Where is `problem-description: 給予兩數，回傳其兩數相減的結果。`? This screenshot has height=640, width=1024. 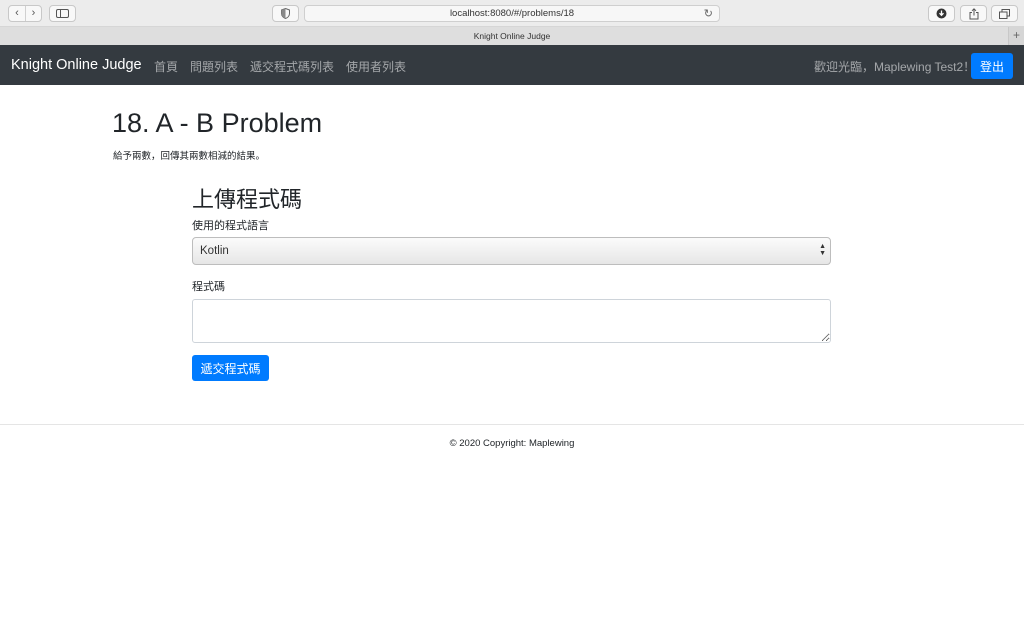
problem-description: 給予兩數，回傳其兩數相減的結果。 is located at coordinates (189, 156).